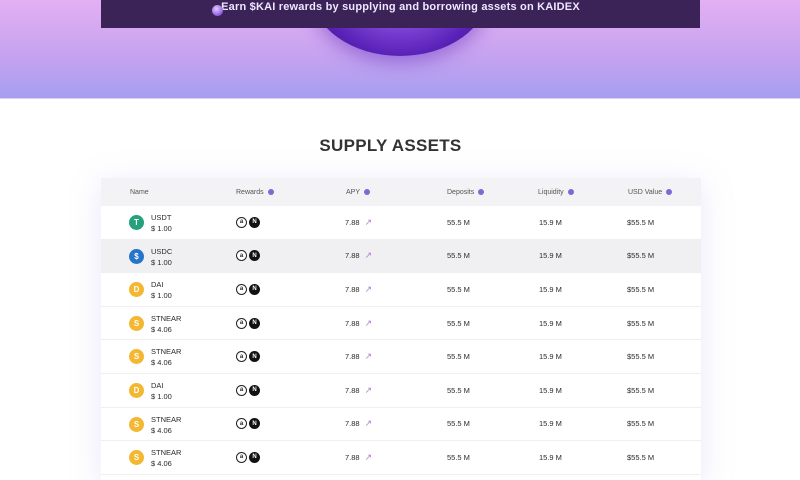 Image resolution: width=800 pixels, height=480 pixels. I want to click on header-liquidity: Liquidity, so click(556, 192).